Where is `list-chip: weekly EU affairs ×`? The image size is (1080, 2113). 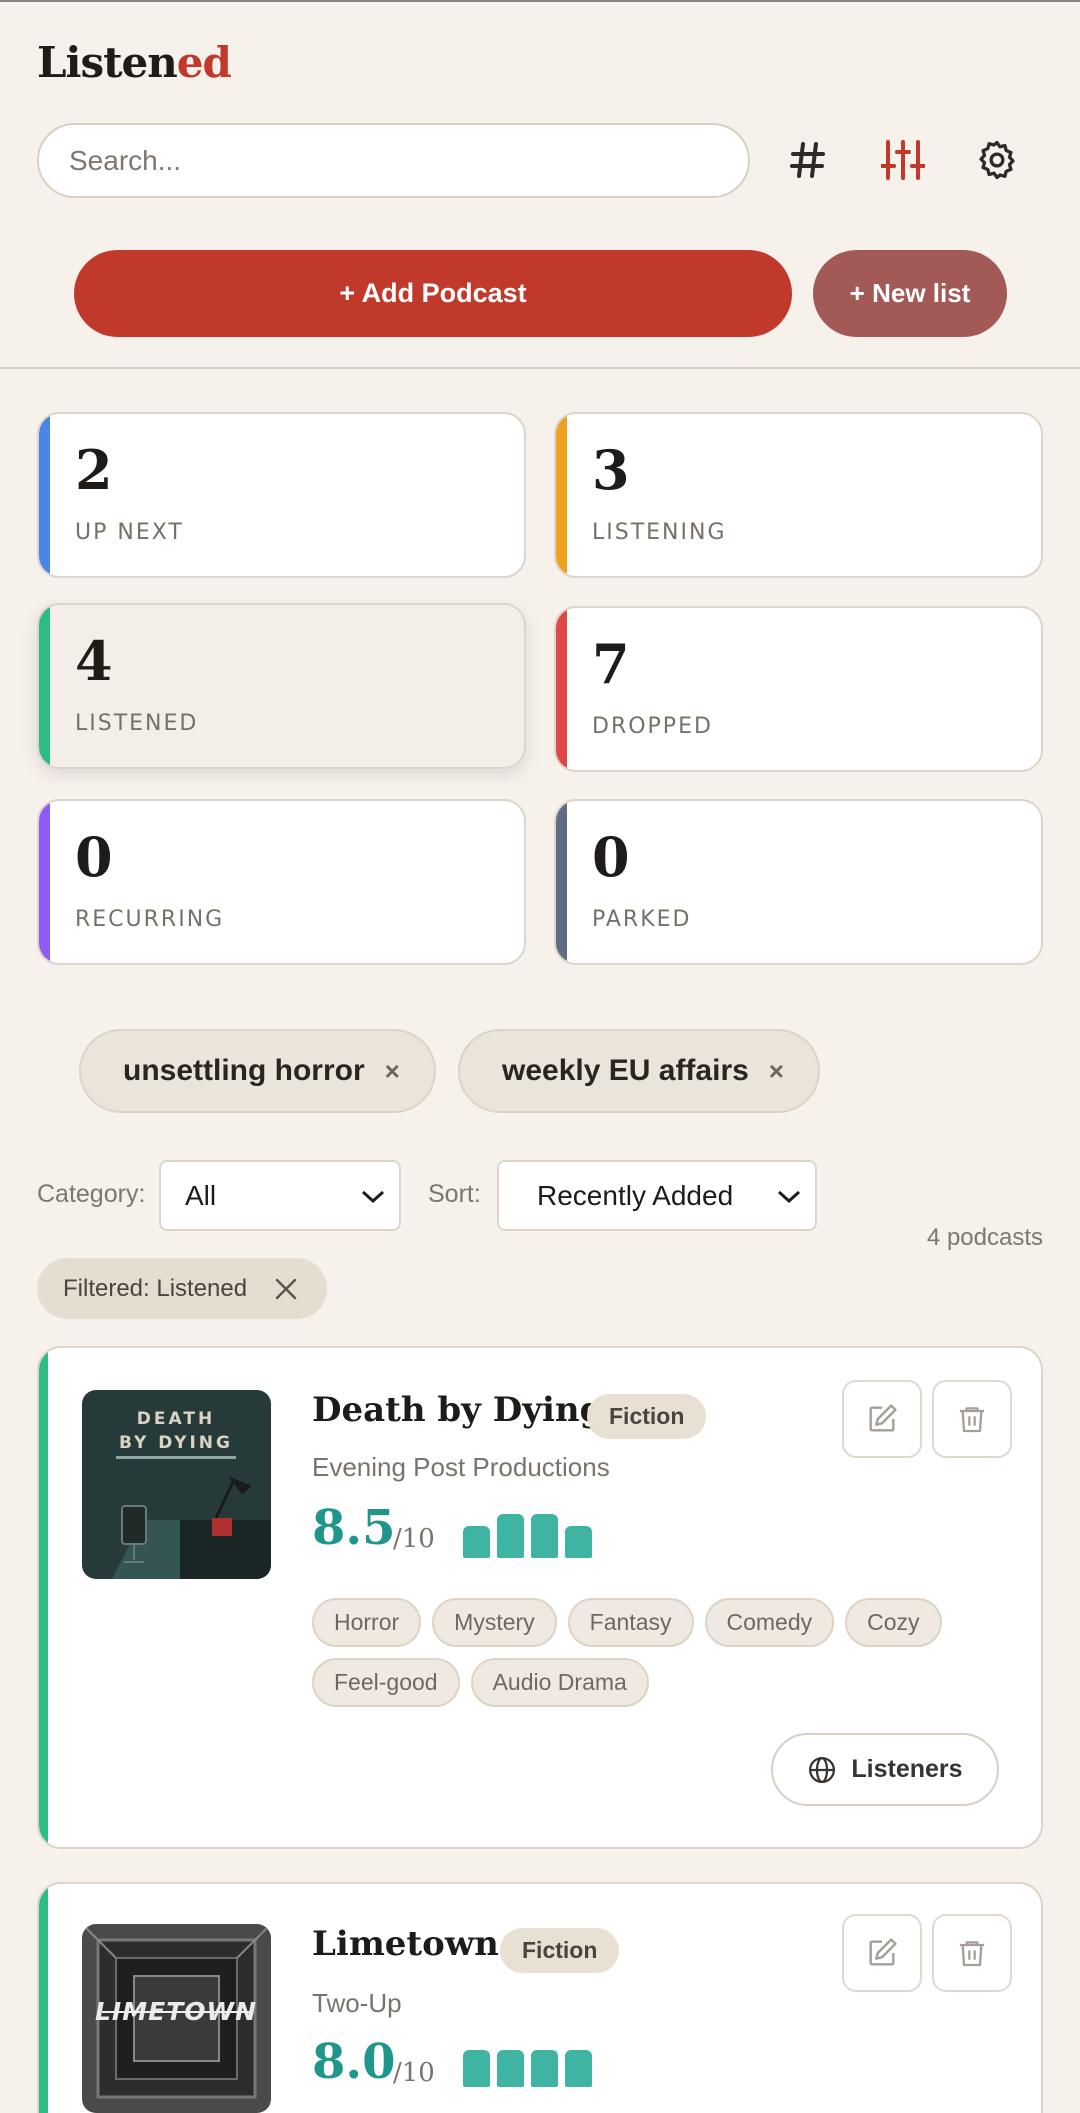 list-chip: weekly EU affairs × is located at coordinates (639, 1071).